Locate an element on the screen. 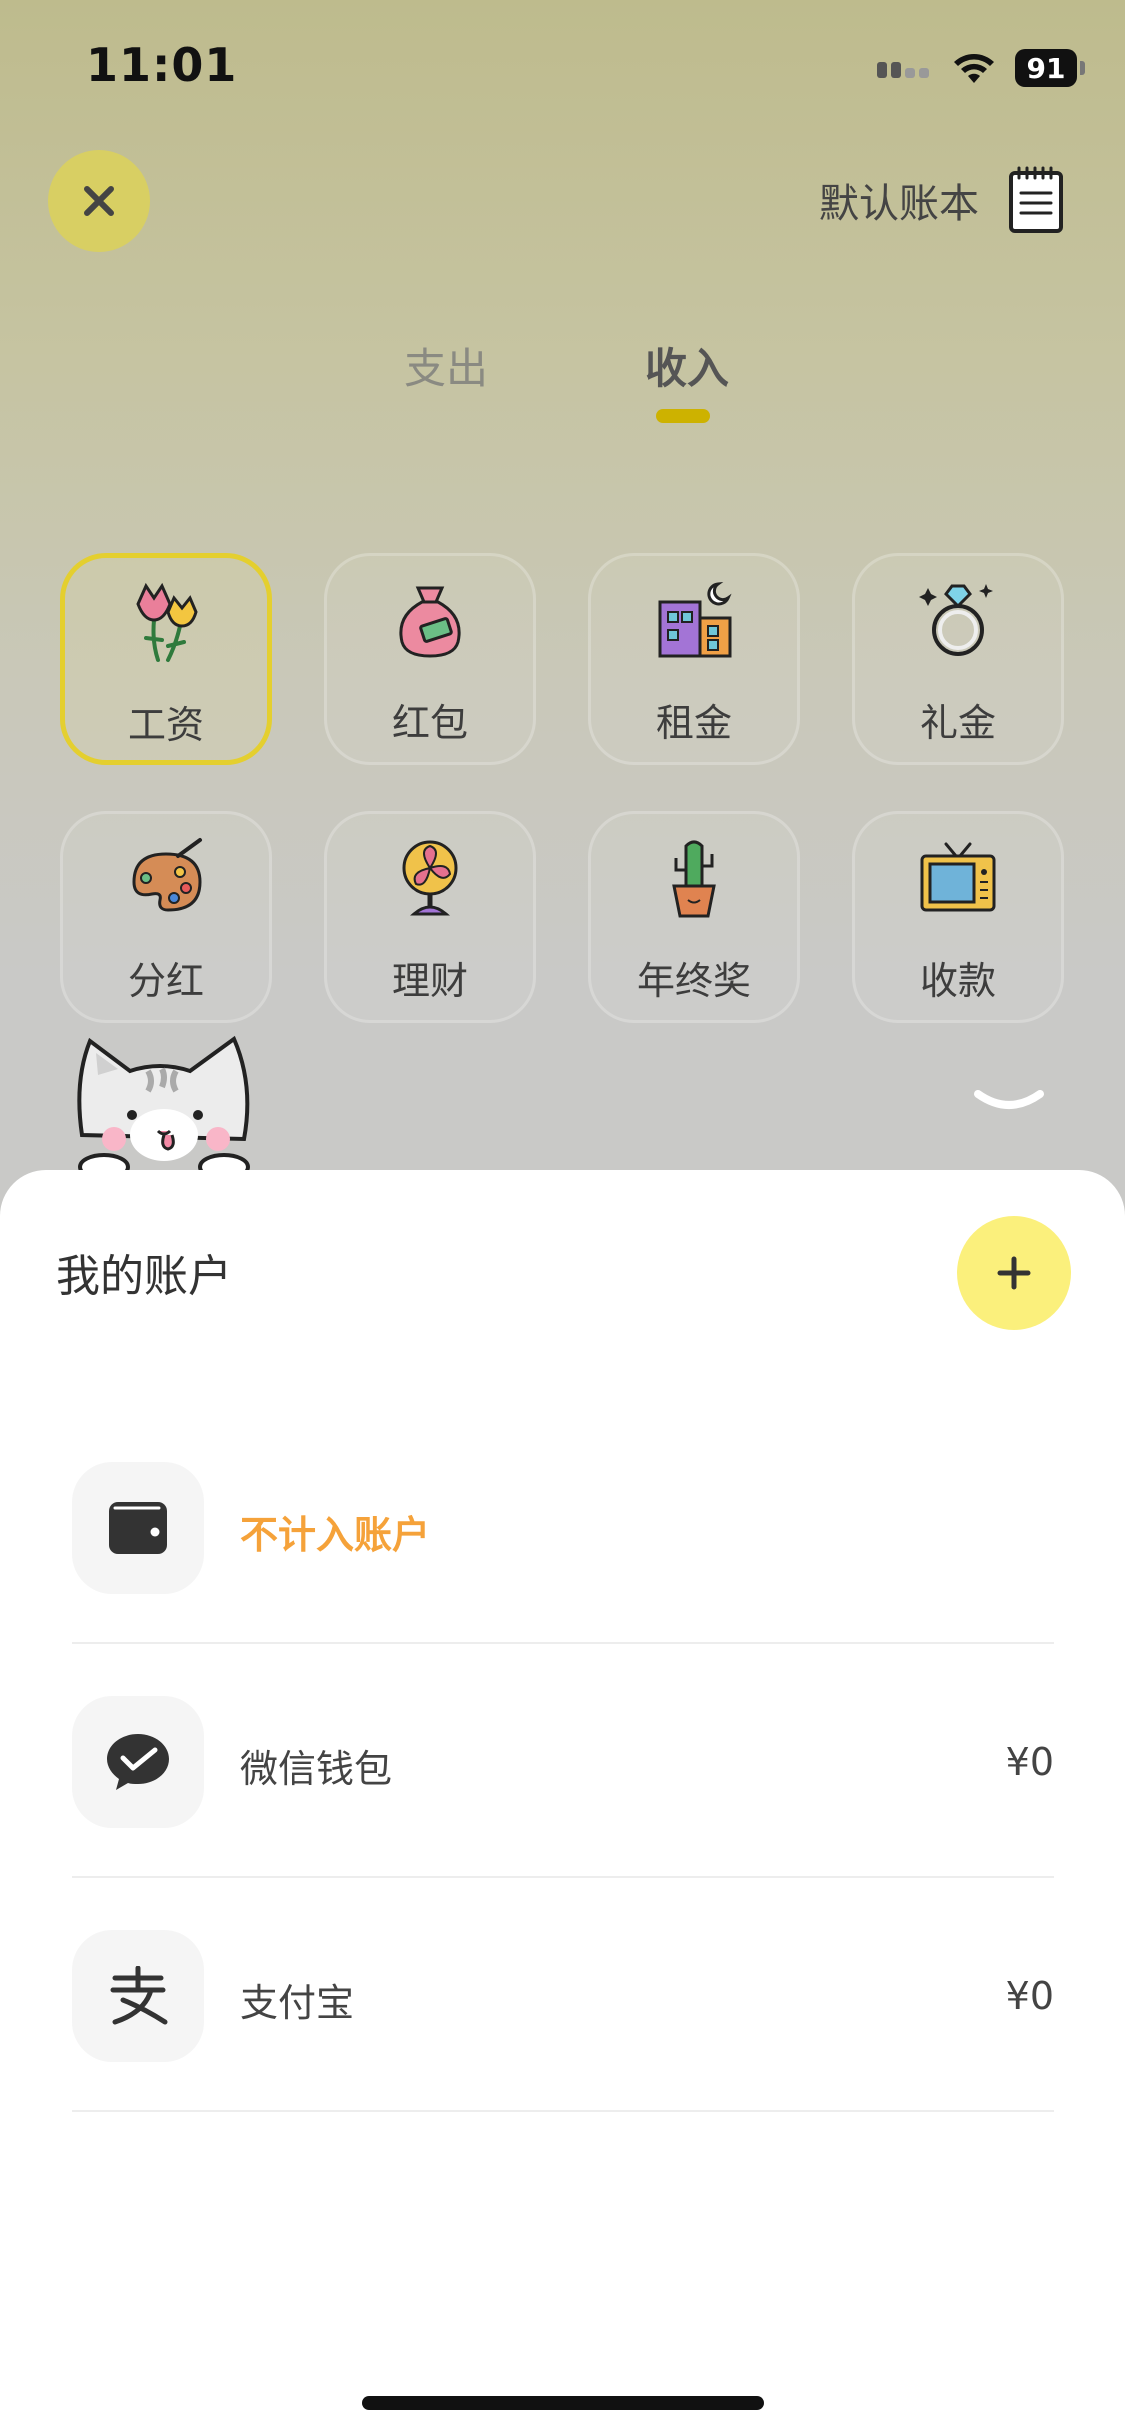 Image resolution: width=1125 pixels, height=2436 pixels. category-investment: 理财 is located at coordinates (430, 917).